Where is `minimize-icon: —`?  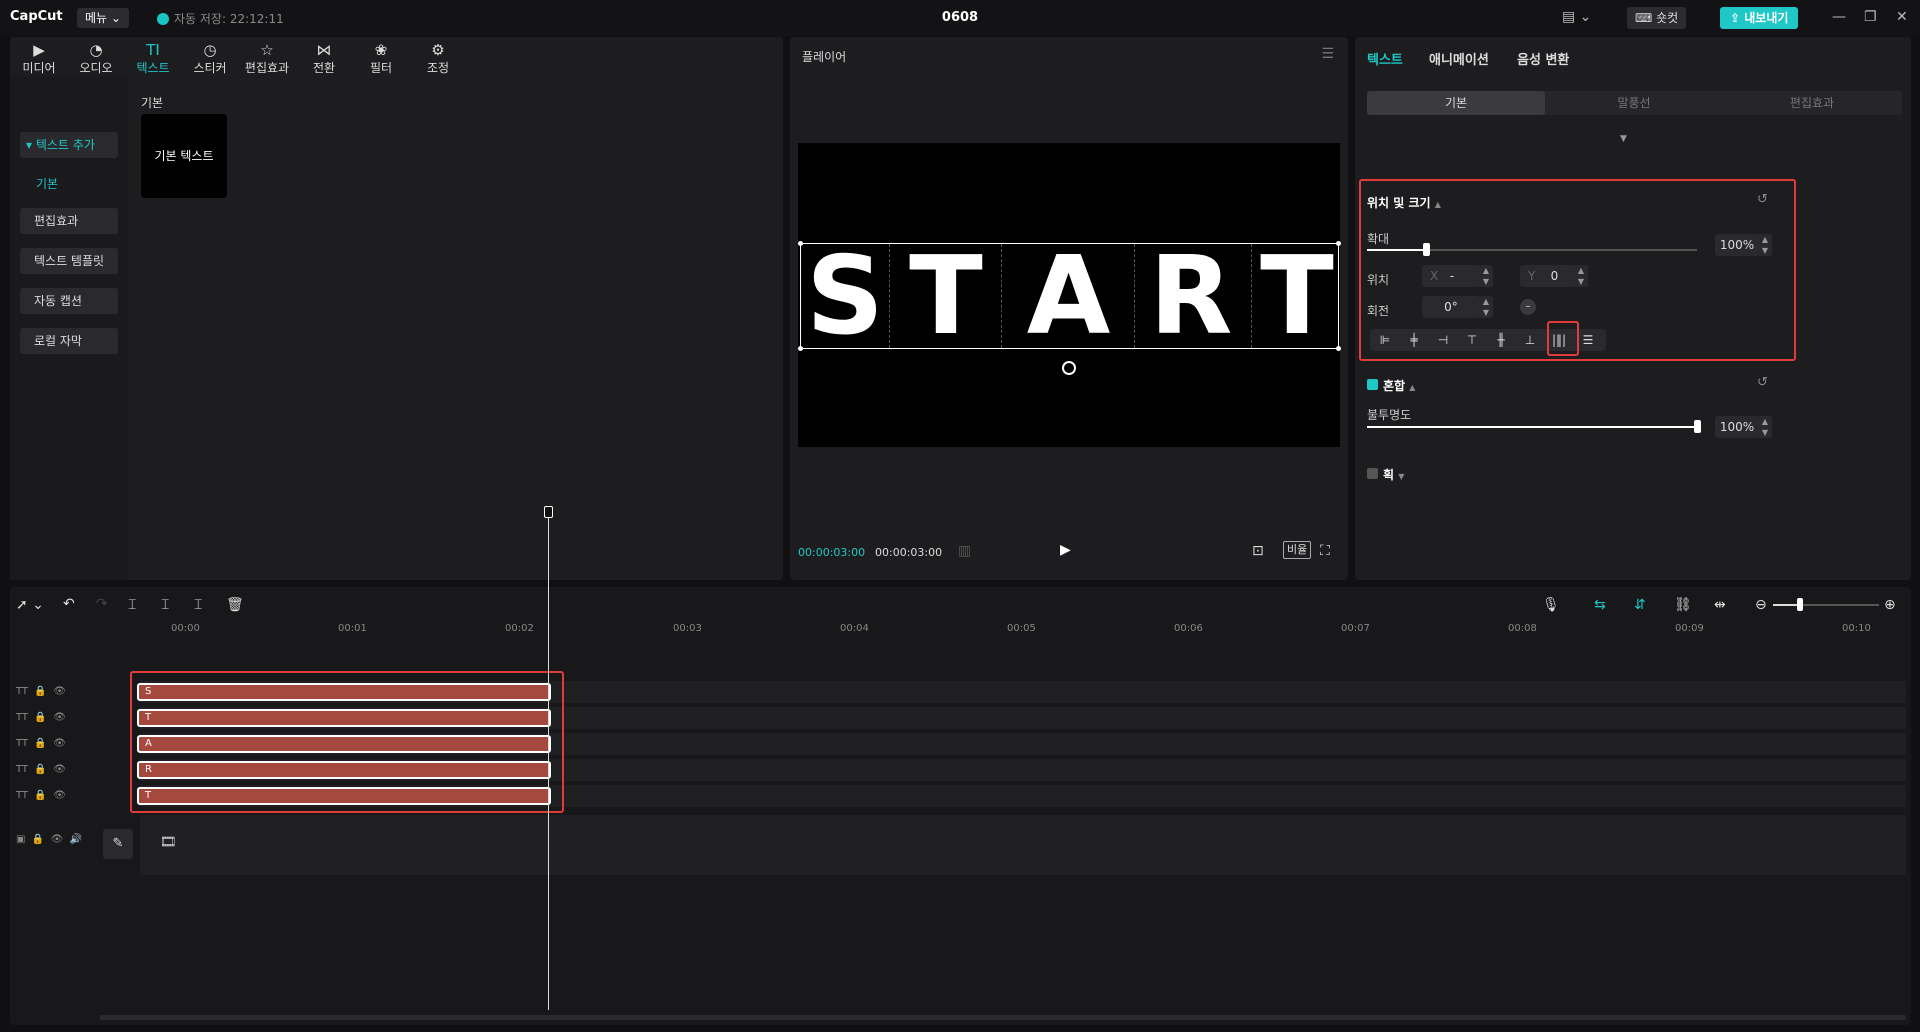 minimize-icon: — is located at coordinates (1839, 17).